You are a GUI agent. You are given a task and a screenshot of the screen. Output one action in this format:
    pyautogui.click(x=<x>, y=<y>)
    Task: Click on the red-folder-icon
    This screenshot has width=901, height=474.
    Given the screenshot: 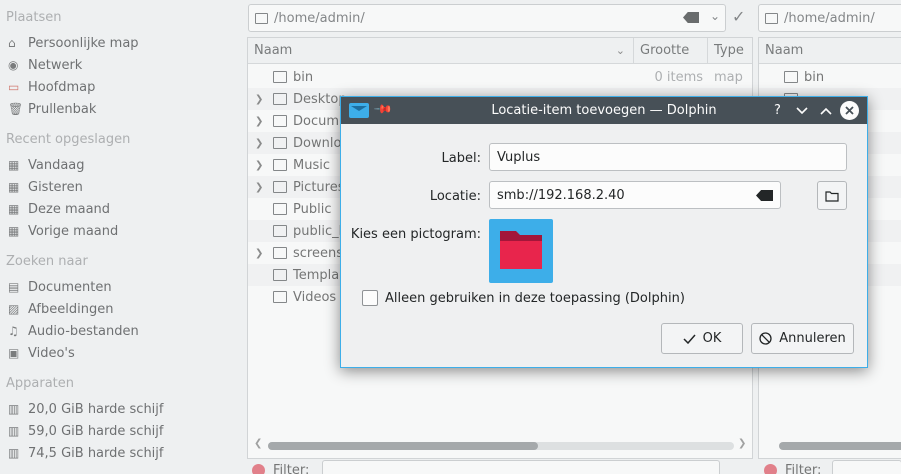 What is the action you would take?
    pyautogui.click(x=521, y=250)
    